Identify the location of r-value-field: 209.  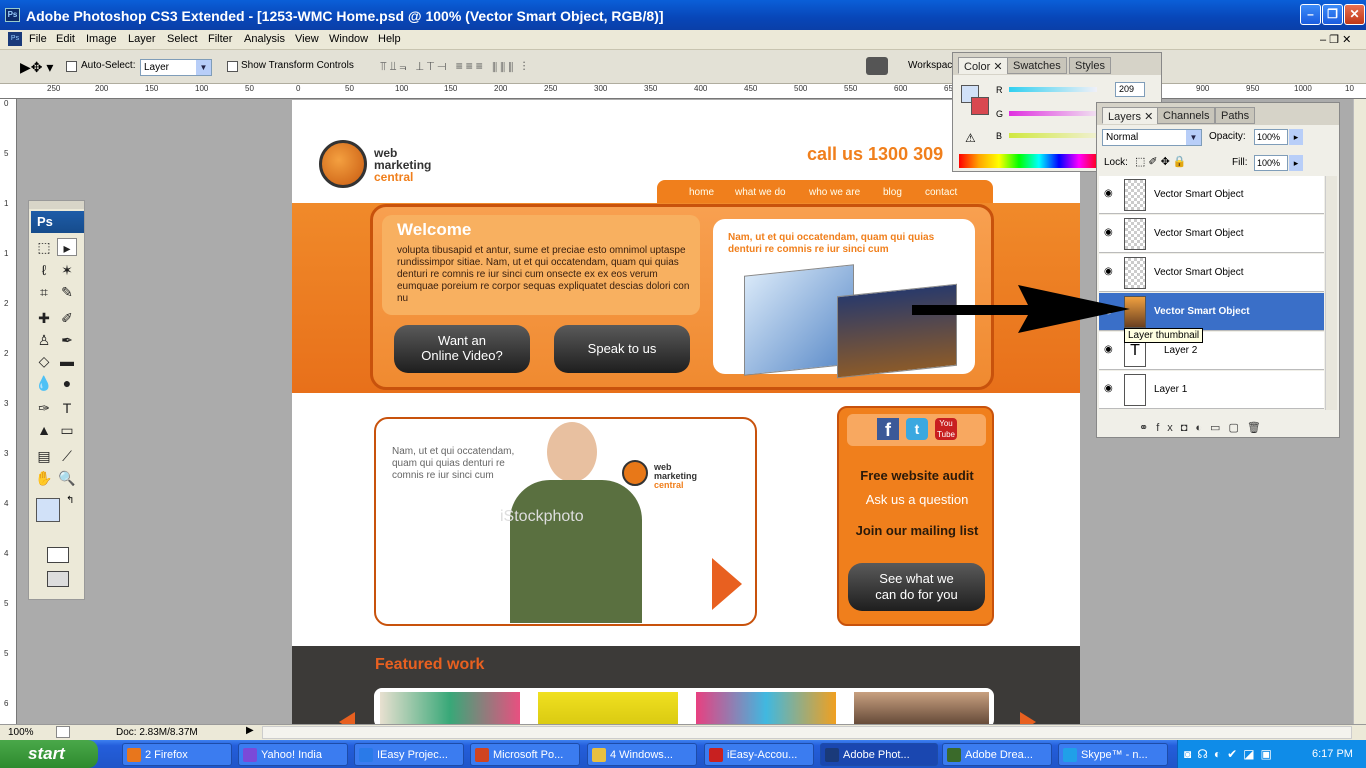
(1130, 89).